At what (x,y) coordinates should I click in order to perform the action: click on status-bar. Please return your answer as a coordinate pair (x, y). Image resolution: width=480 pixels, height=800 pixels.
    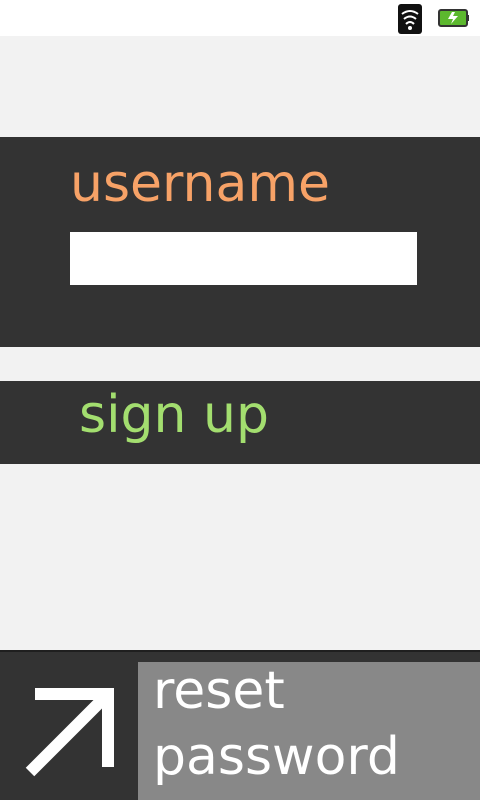
    Looking at the image, I should click on (240, 18).